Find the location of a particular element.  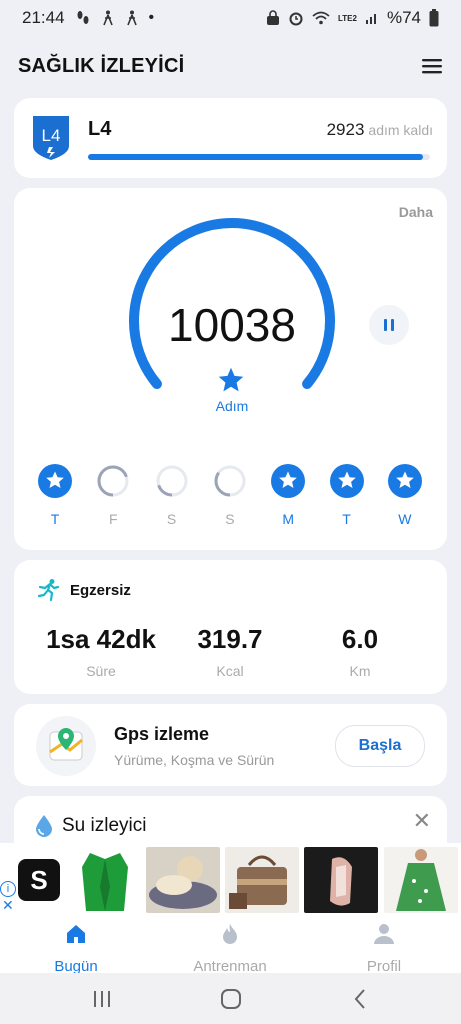

day-1: F is located at coordinates (113, 495).